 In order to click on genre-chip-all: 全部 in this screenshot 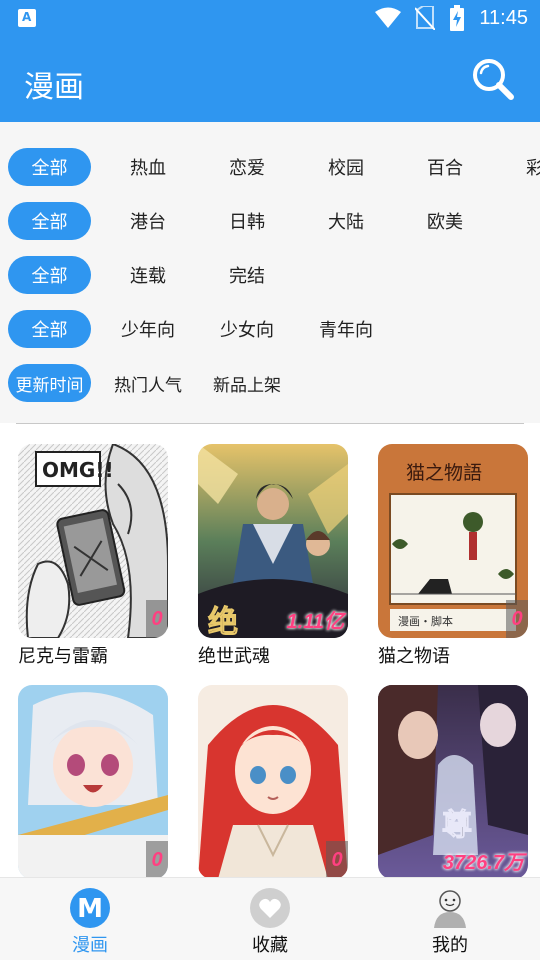, I will do `click(49, 167)`.